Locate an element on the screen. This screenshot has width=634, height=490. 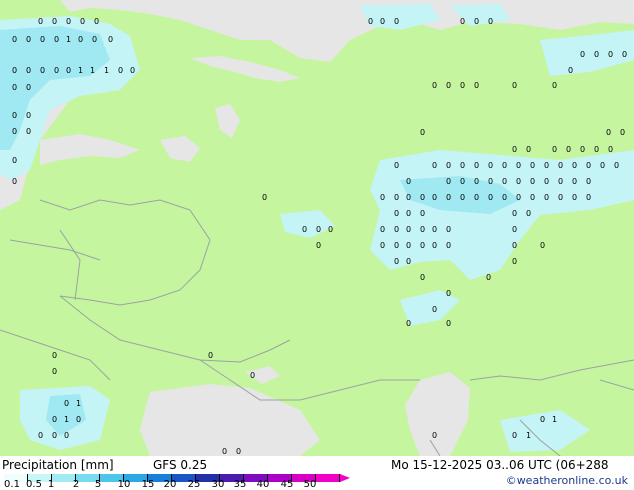
legend-tick: 20 is located at coordinates (170, 484).